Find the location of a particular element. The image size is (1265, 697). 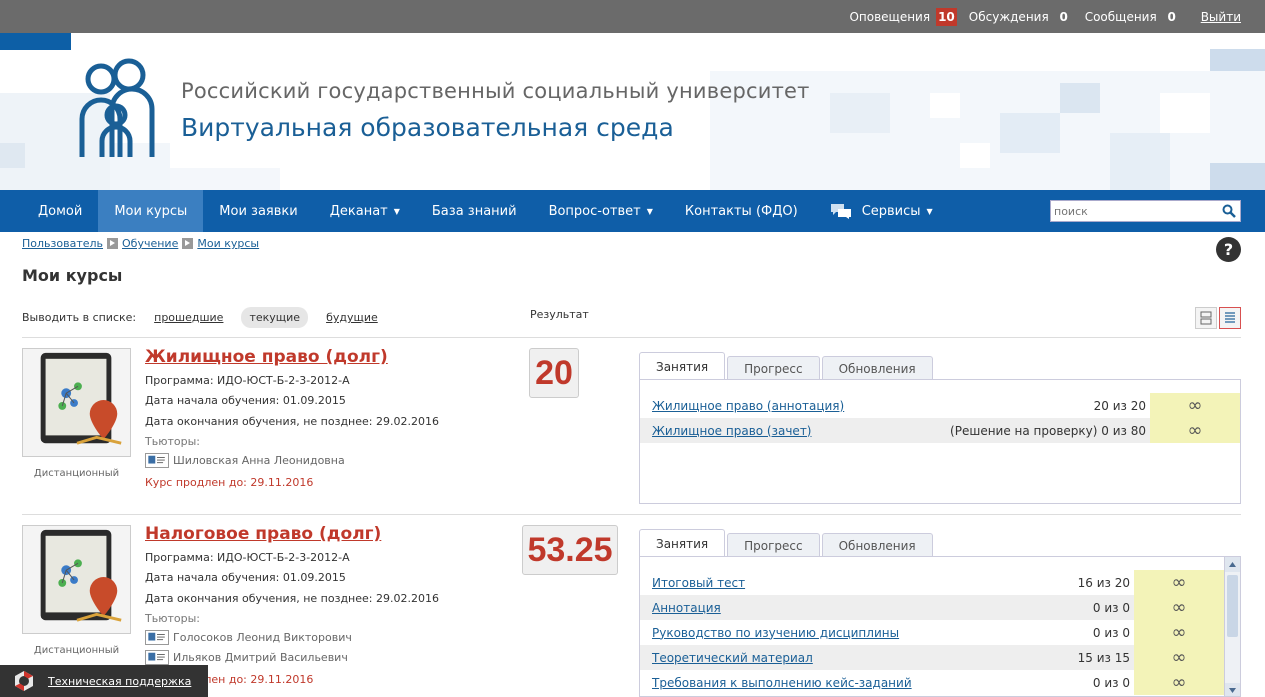

notifications-link: Оповещения 10 is located at coordinates (903, 16).